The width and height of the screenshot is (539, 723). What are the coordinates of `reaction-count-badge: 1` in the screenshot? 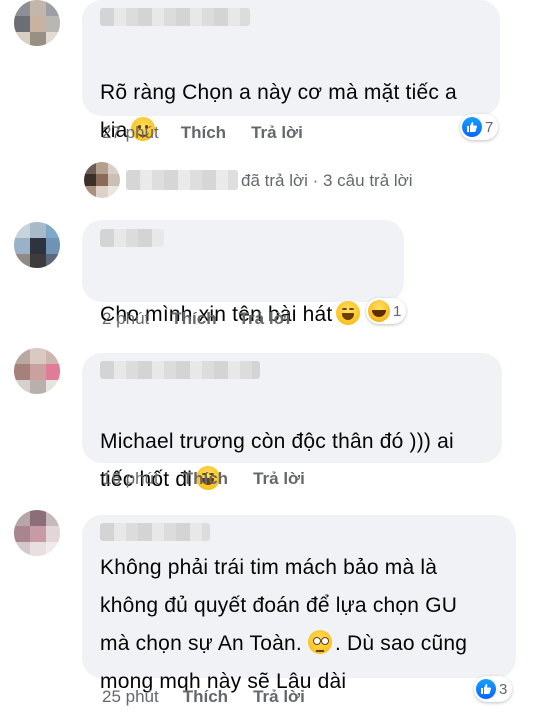 It's located at (386, 311).